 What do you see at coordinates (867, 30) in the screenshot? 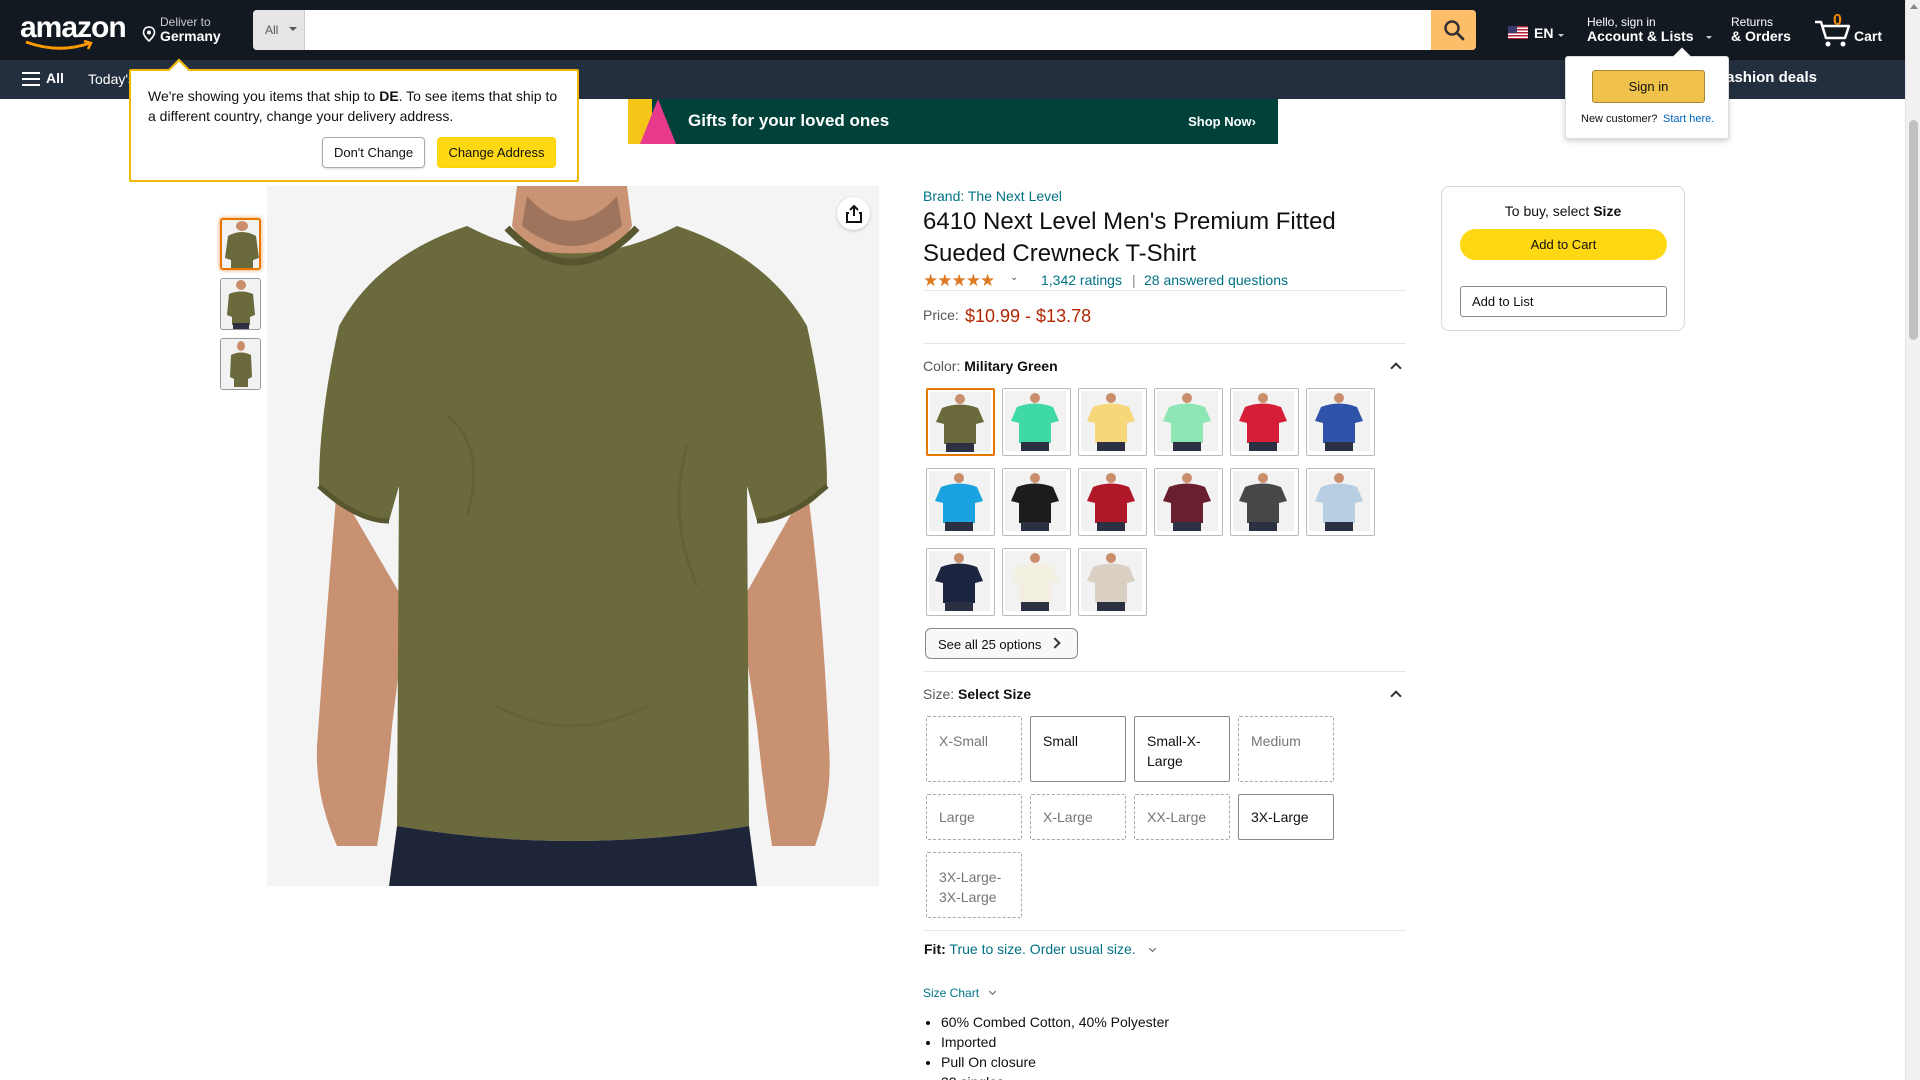
I see `search-input` at bounding box center [867, 30].